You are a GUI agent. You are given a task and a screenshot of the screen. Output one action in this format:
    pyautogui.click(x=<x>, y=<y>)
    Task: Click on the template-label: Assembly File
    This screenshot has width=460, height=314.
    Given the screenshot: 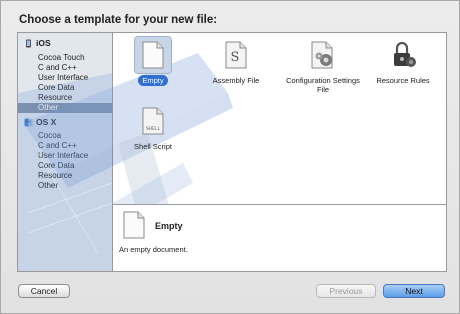 What is the action you would take?
    pyautogui.click(x=236, y=80)
    